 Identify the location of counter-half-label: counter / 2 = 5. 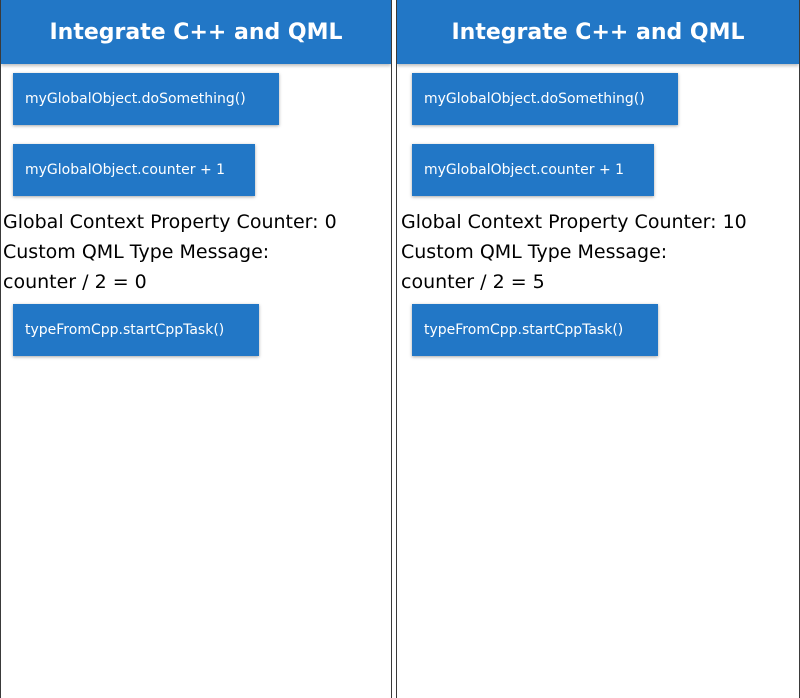
(473, 282).